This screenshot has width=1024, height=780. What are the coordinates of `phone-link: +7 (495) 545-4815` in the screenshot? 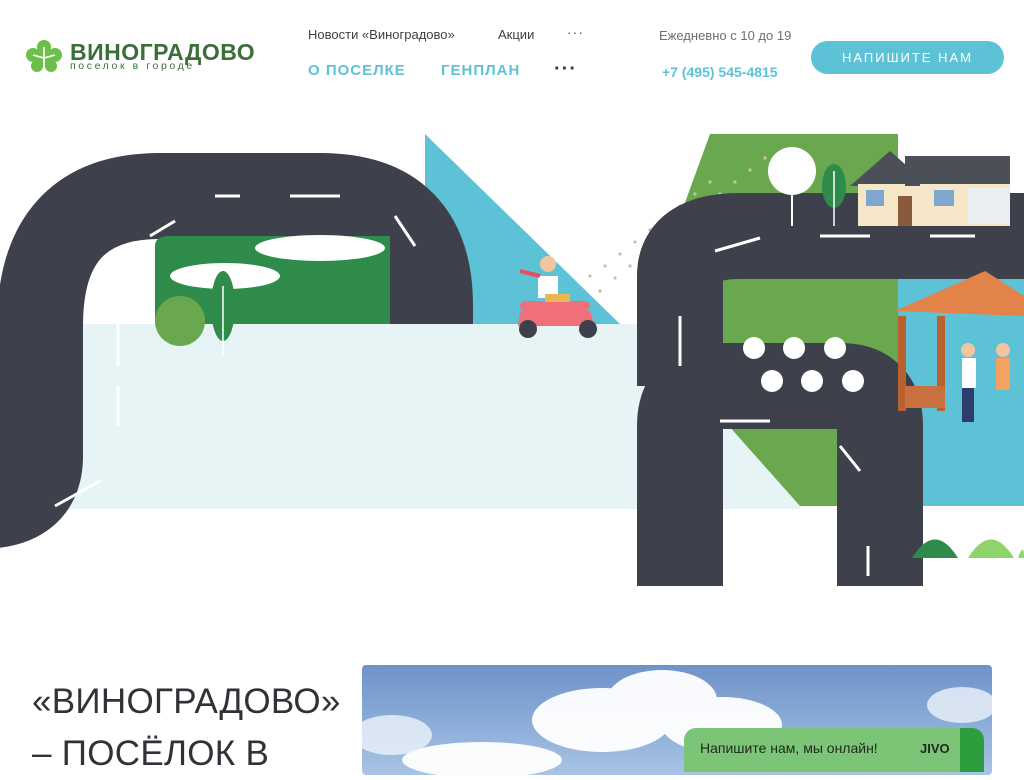 It's located at (720, 72).